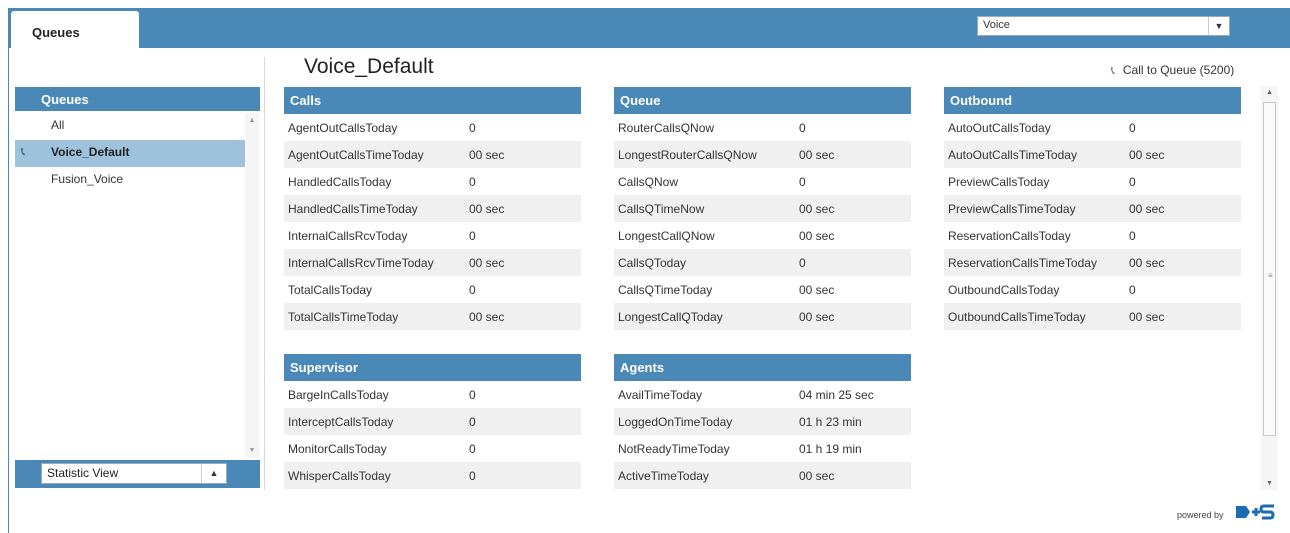 This screenshot has width=1290, height=533. Describe the element at coordinates (1012, 209) in the screenshot. I see `stat-key: PreviewCallsTimeToday` at that location.